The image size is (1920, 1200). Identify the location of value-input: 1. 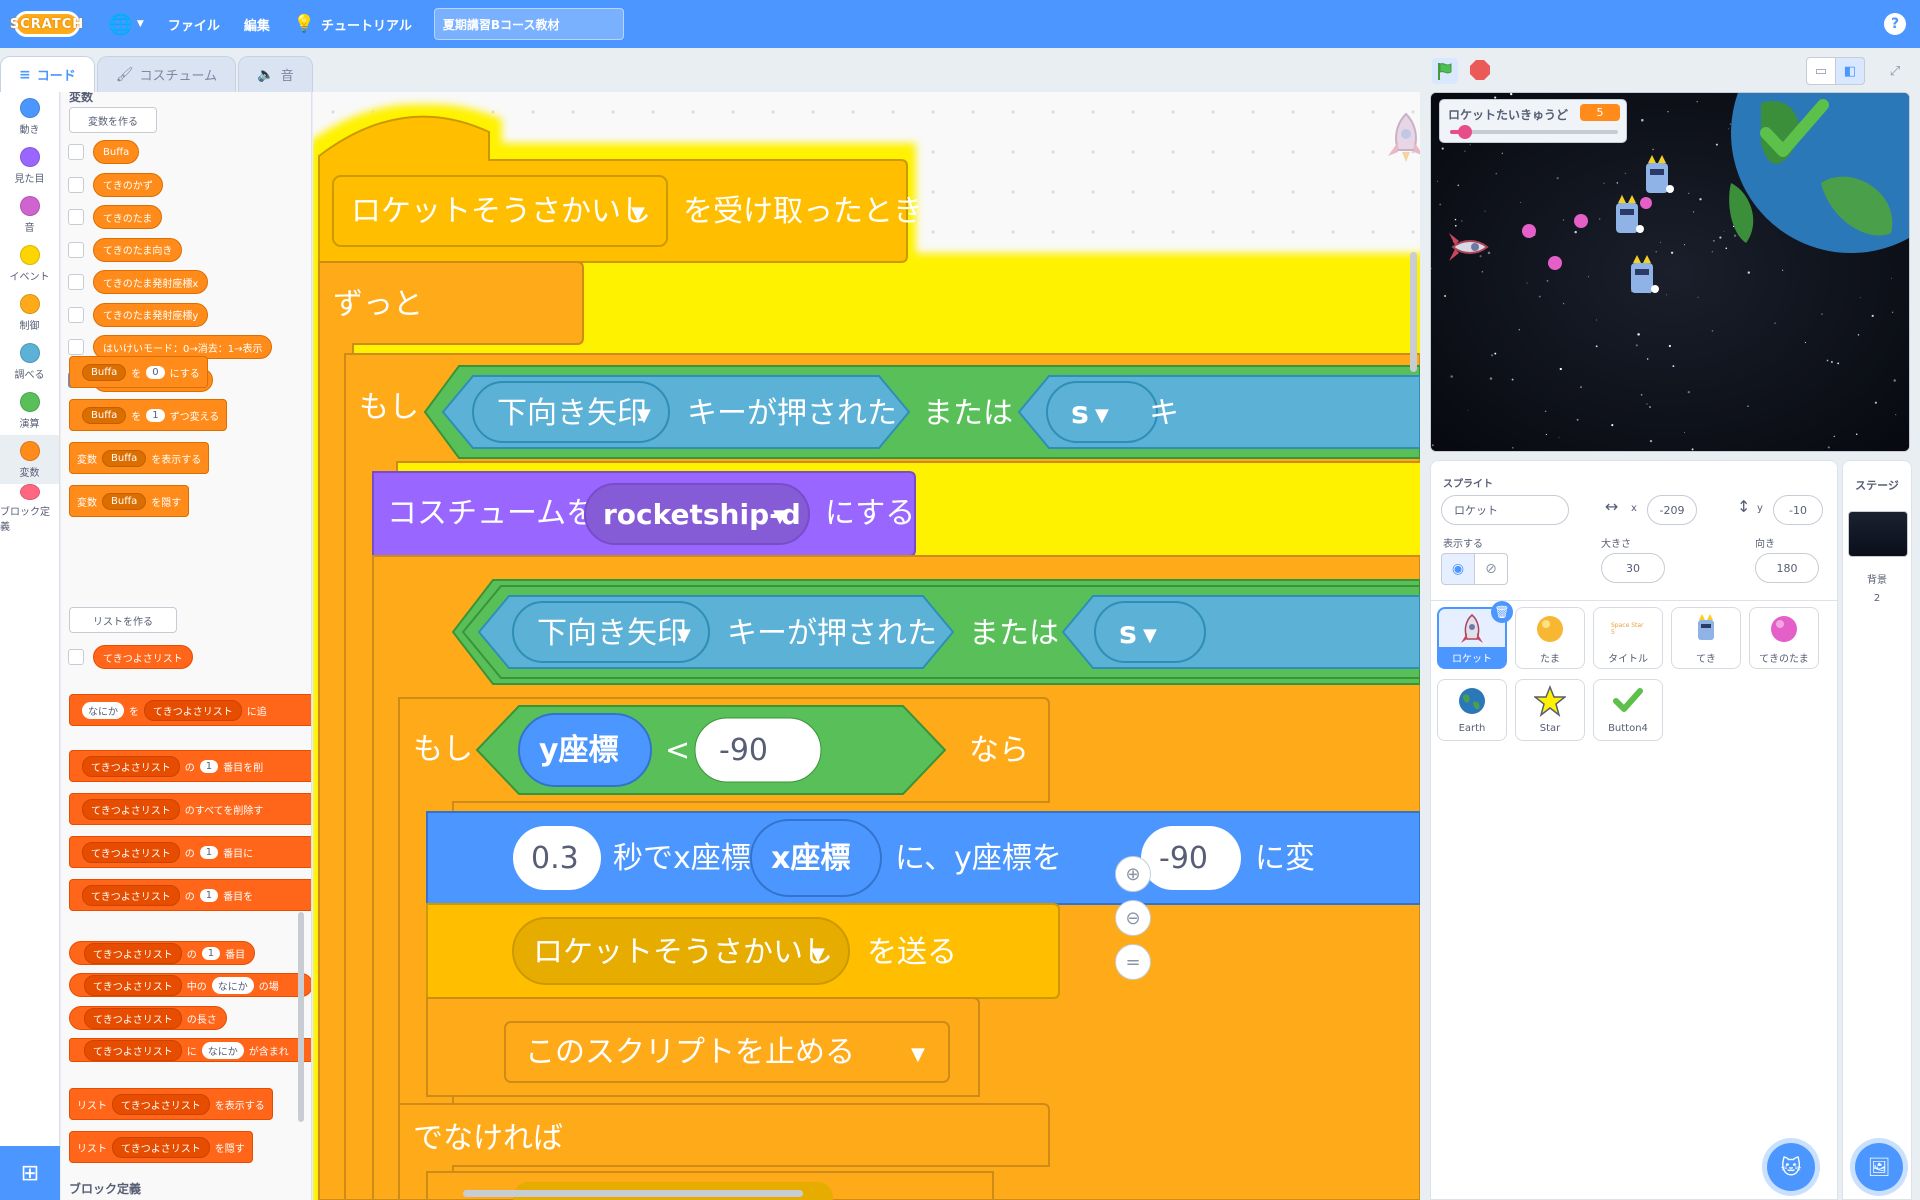
(155, 415).